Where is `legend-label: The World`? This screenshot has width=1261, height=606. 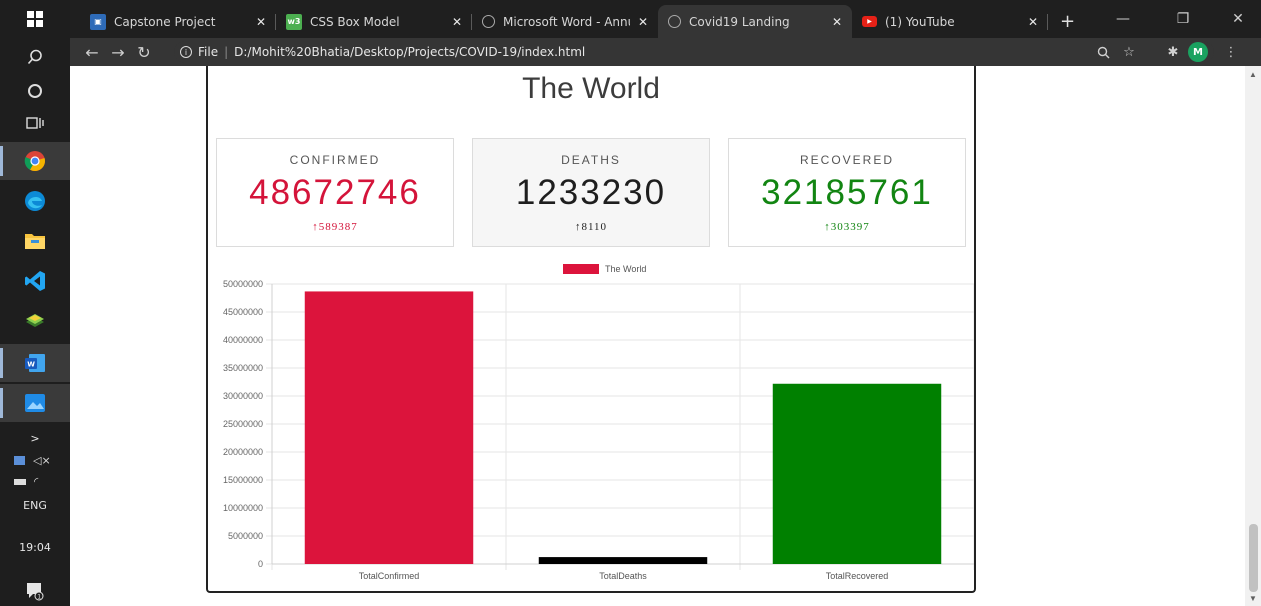
legend-label: The World is located at coordinates (625, 269).